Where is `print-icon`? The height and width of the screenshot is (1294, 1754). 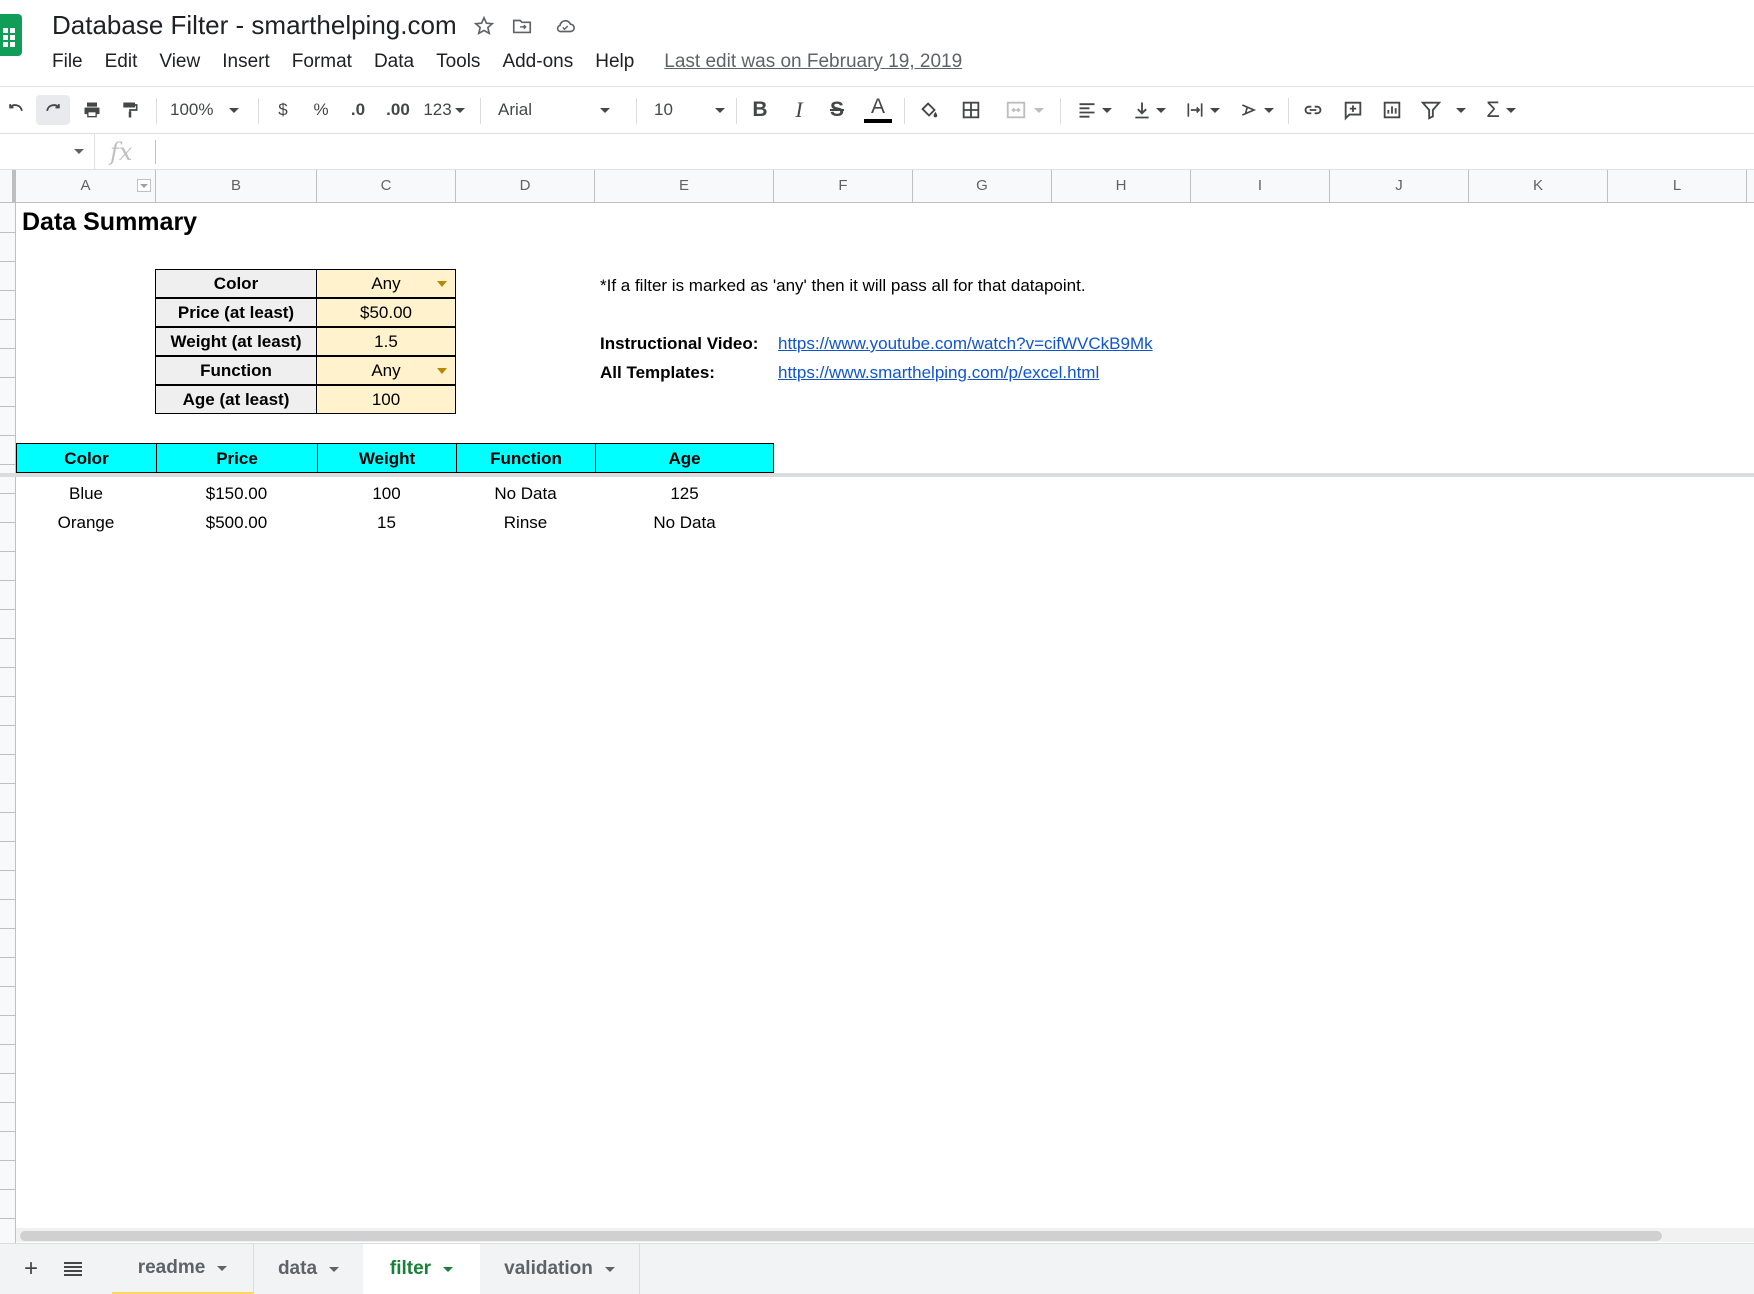 print-icon is located at coordinates (92, 110).